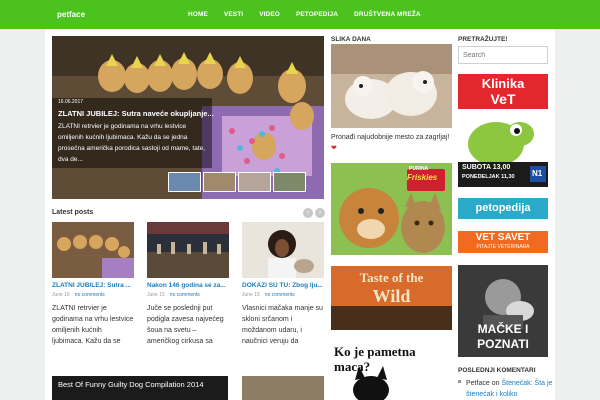  What do you see at coordinates (73, 212) in the screenshot?
I see `latest-posts-heading: Latest posts` at bounding box center [73, 212].